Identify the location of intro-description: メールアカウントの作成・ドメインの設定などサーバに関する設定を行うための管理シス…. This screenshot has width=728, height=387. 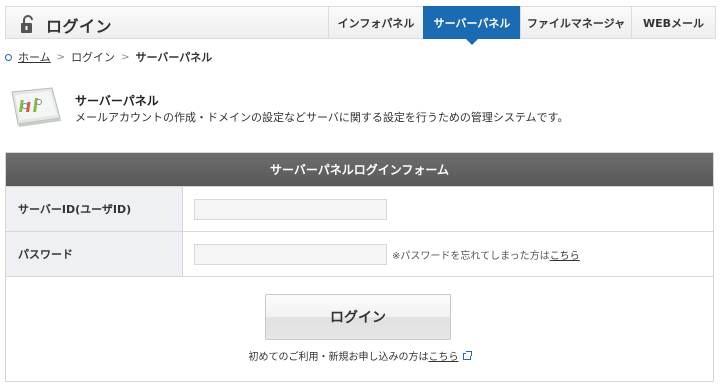
(322, 117).